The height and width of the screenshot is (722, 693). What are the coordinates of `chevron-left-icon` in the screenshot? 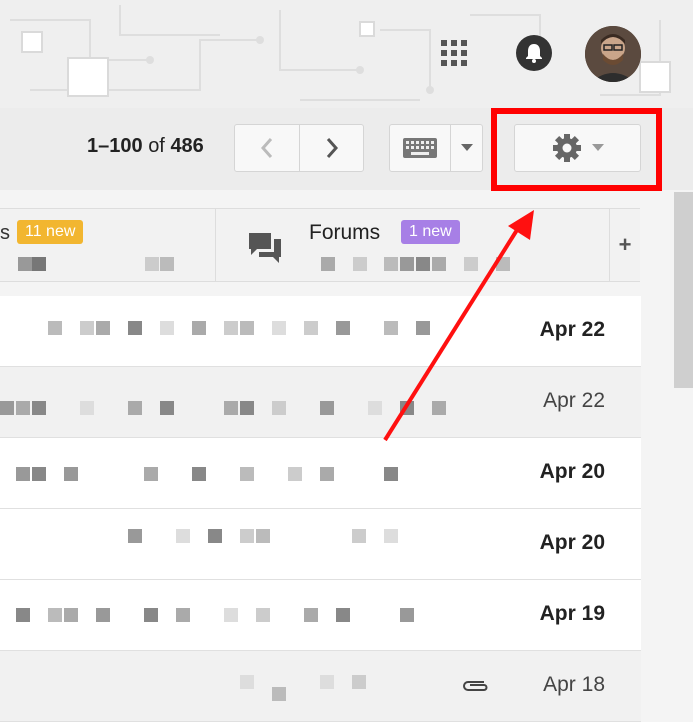 It's located at (266, 148).